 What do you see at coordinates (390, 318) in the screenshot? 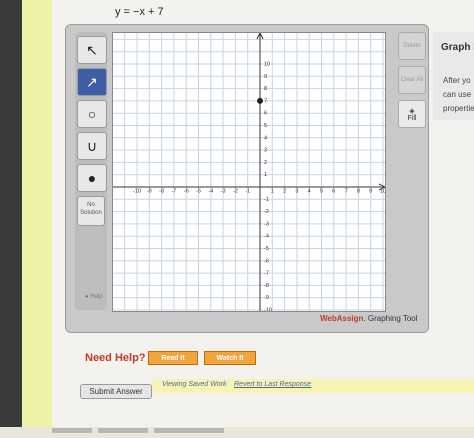
I see `brand-suffix: . Graphing Tool` at bounding box center [390, 318].